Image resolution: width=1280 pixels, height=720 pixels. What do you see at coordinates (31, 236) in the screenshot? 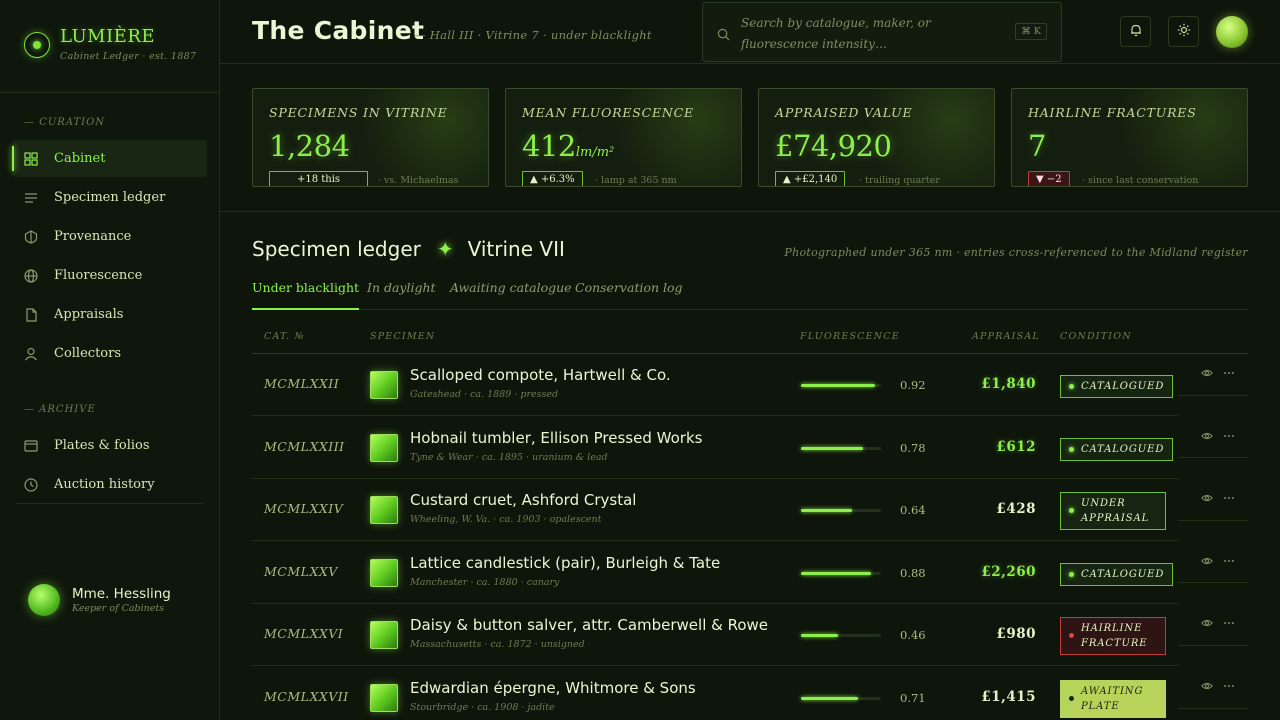
I see `shield-icon` at bounding box center [31, 236].